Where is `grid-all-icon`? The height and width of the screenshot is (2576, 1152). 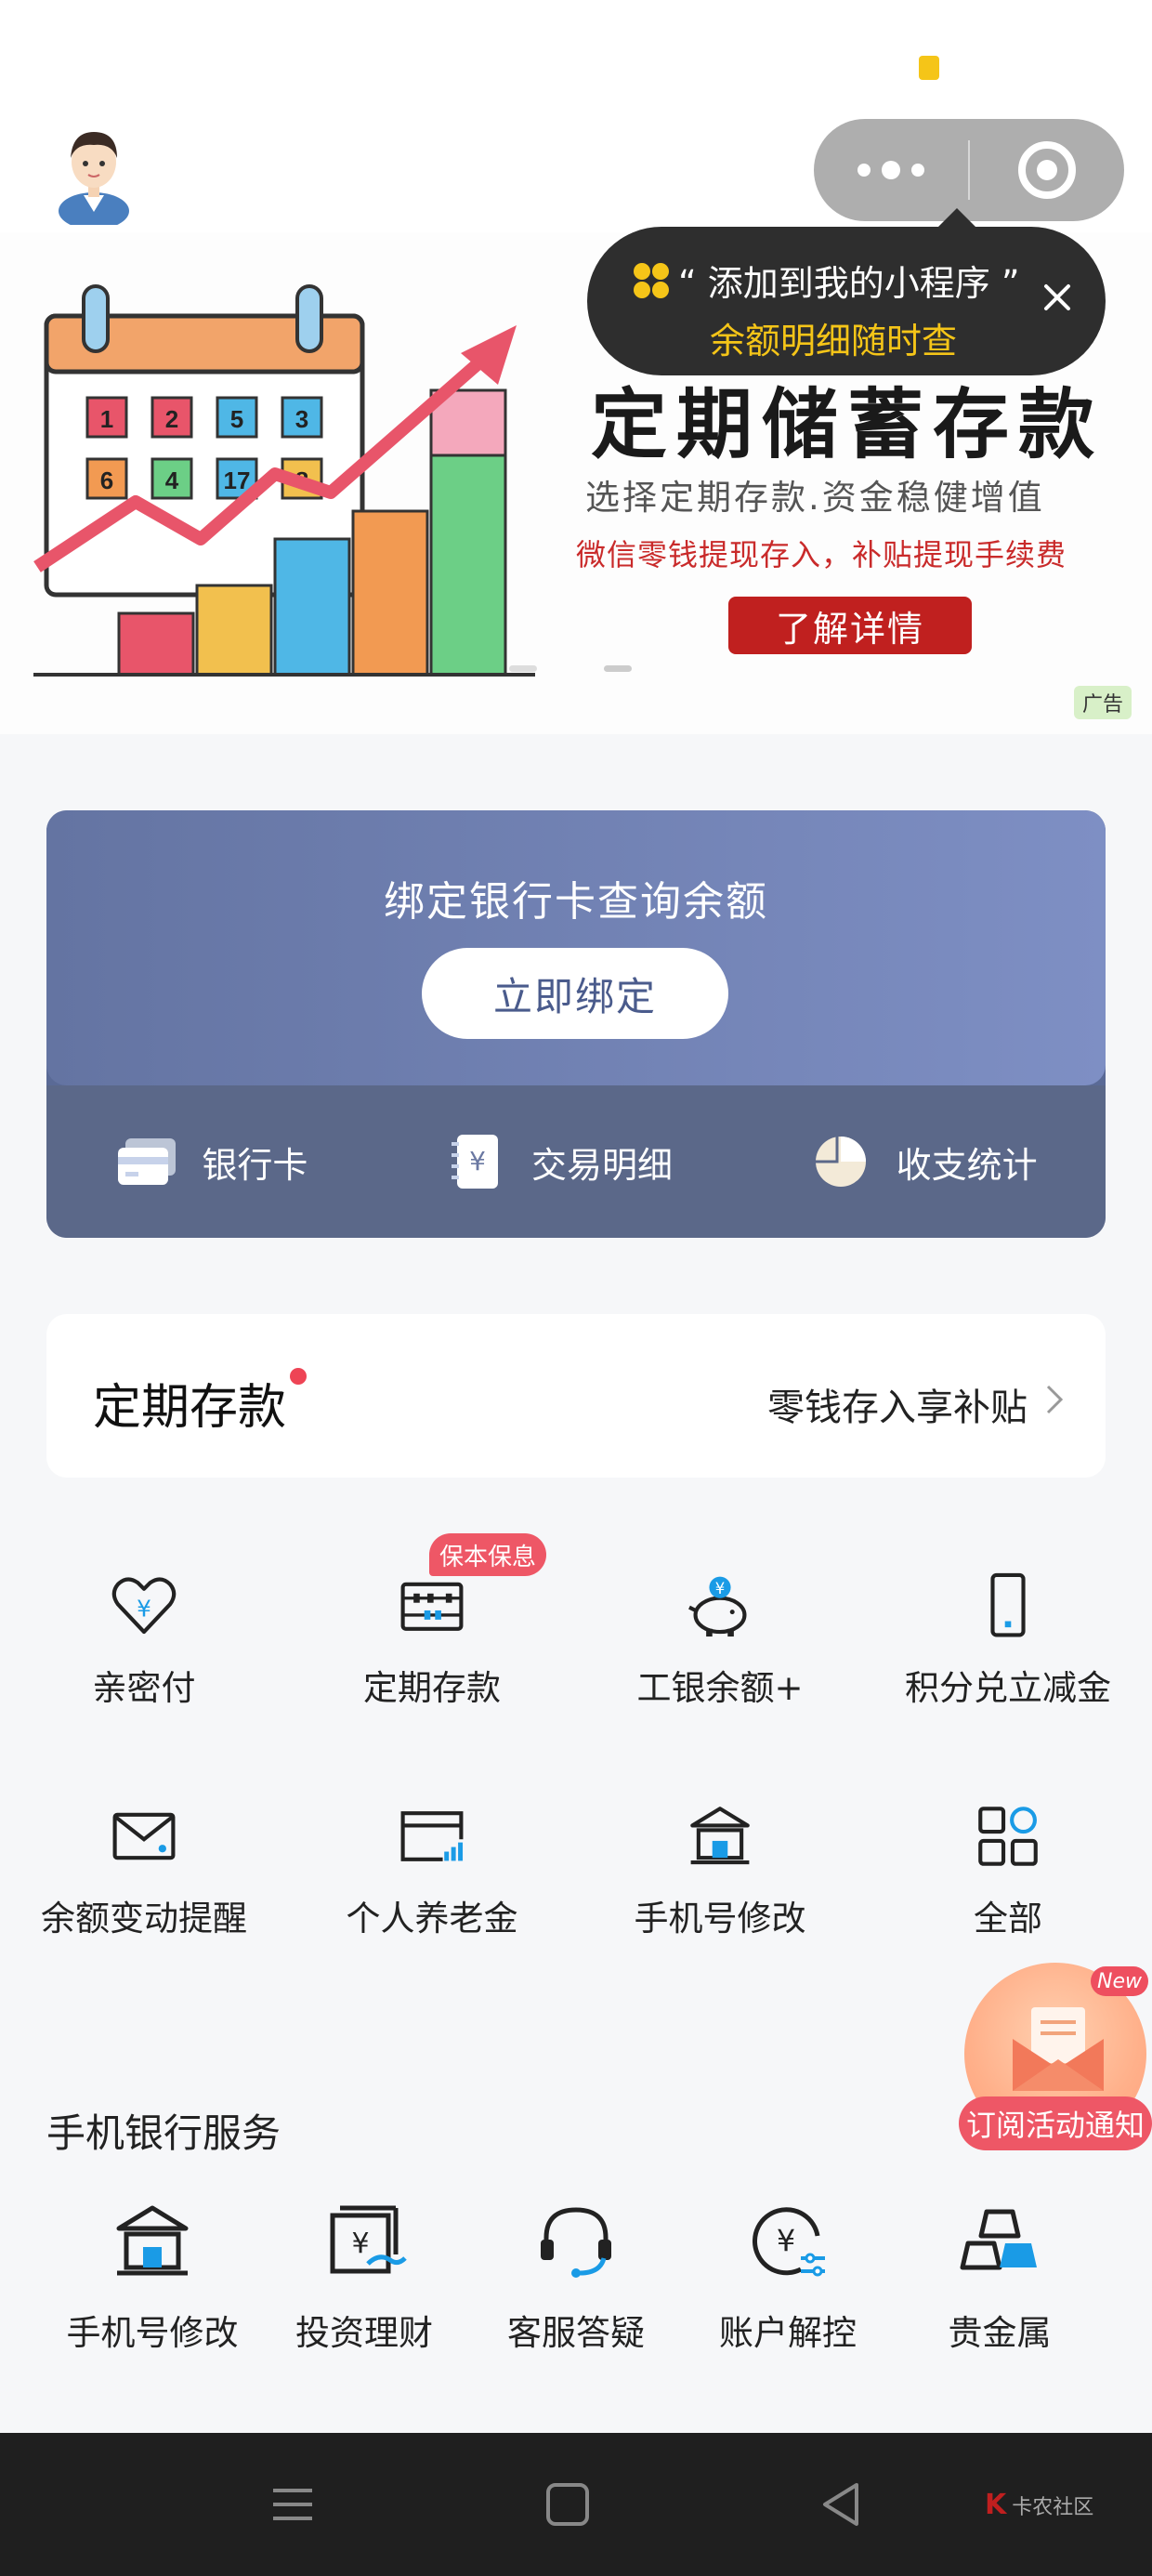 grid-all-icon is located at coordinates (1008, 1836).